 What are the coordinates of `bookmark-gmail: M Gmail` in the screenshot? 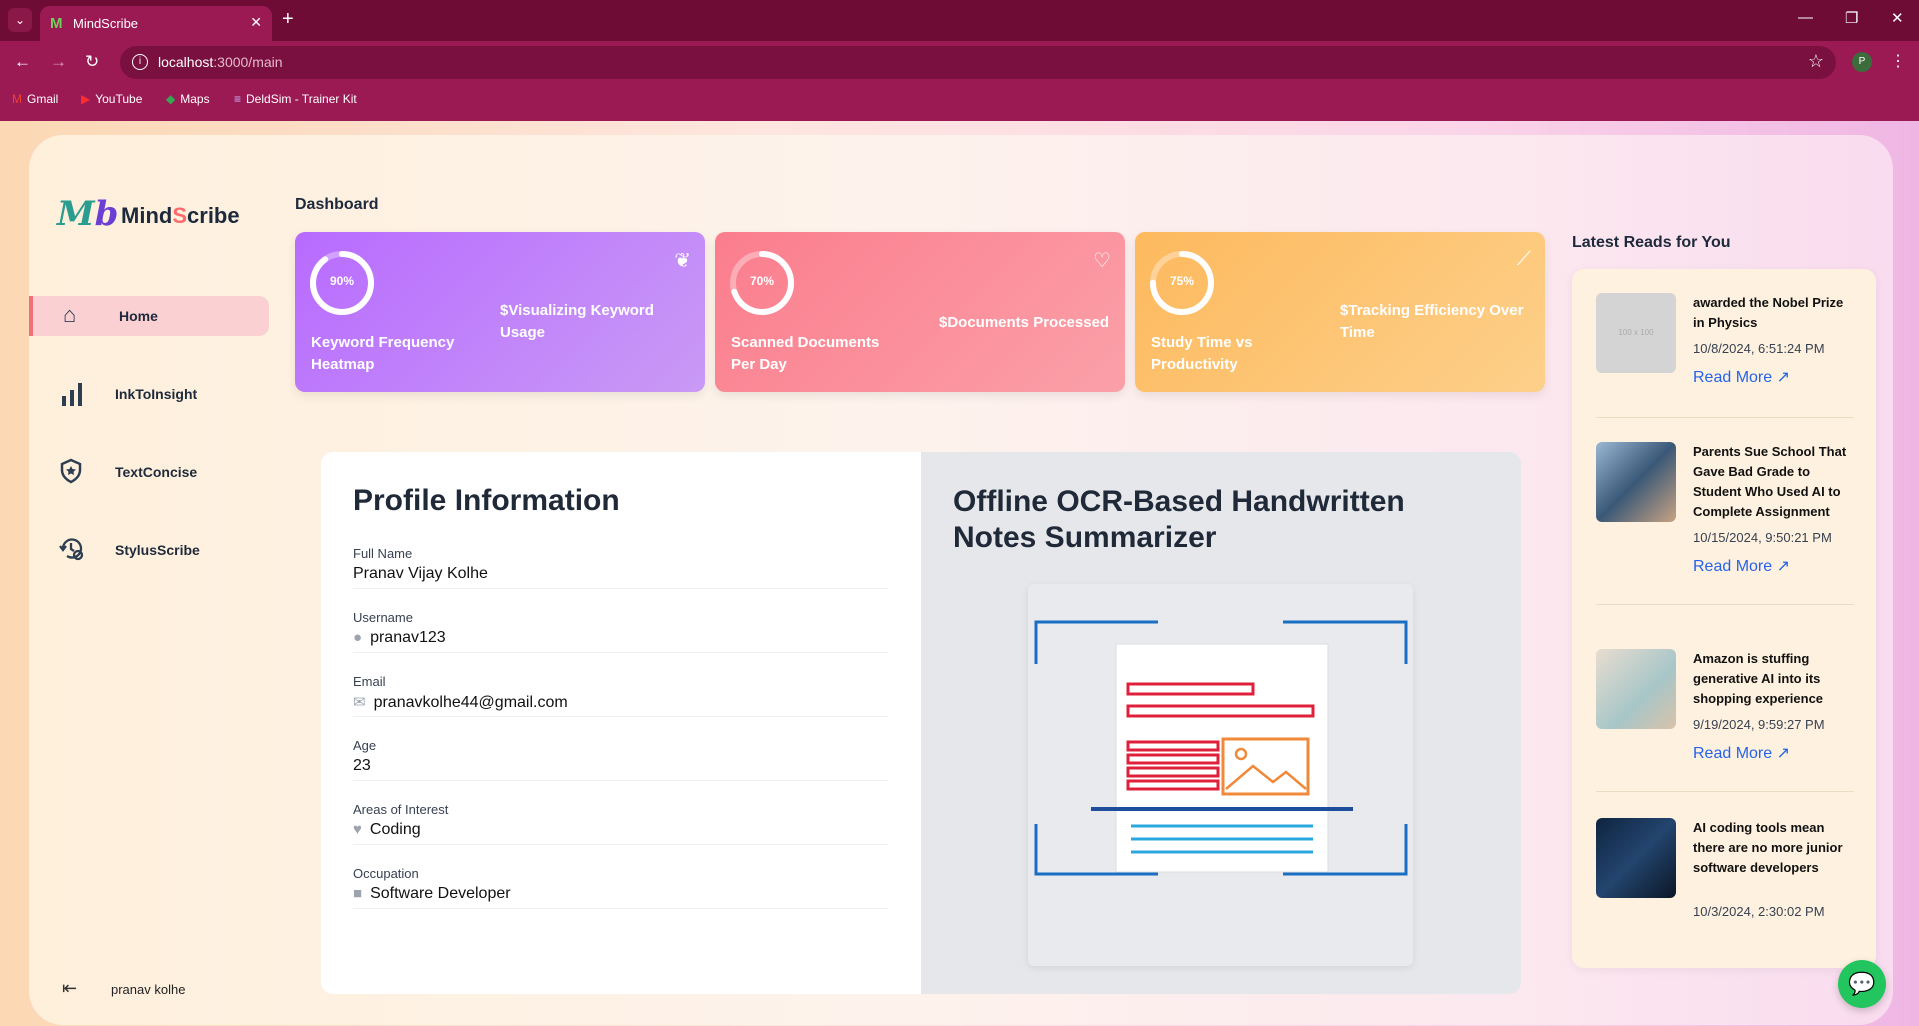 It's located at (35, 99).